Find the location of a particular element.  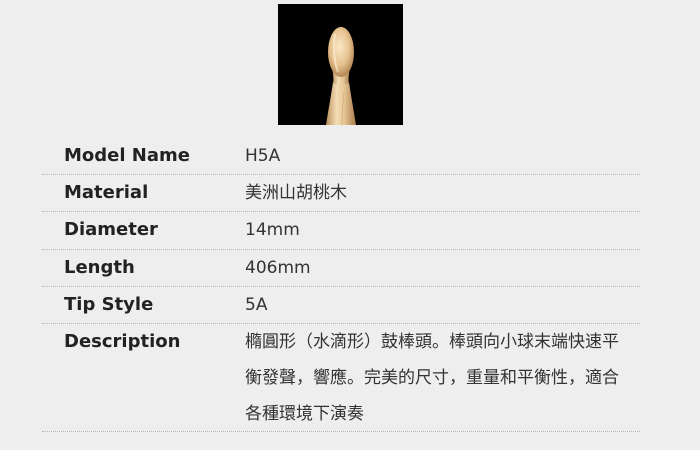

spec-label: Description is located at coordinates (122, 341).